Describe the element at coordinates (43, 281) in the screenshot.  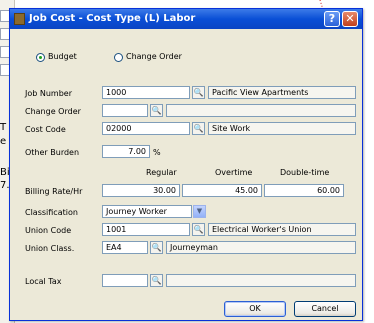
I see `local-tax-label: Local Tax` at that location.